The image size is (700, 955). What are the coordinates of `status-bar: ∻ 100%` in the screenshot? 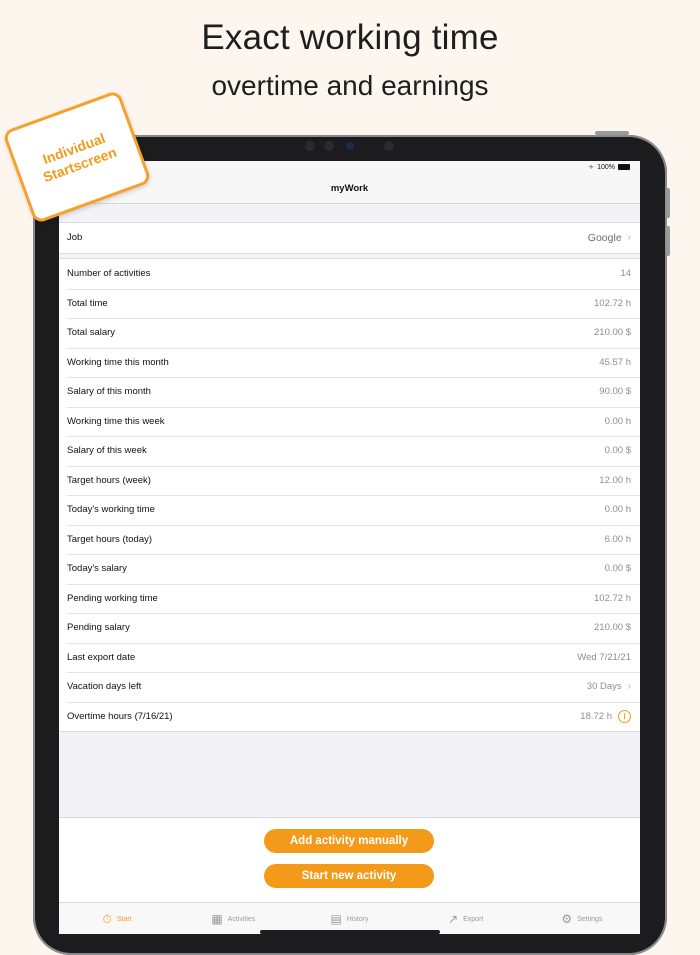 It's located at (609, 167).